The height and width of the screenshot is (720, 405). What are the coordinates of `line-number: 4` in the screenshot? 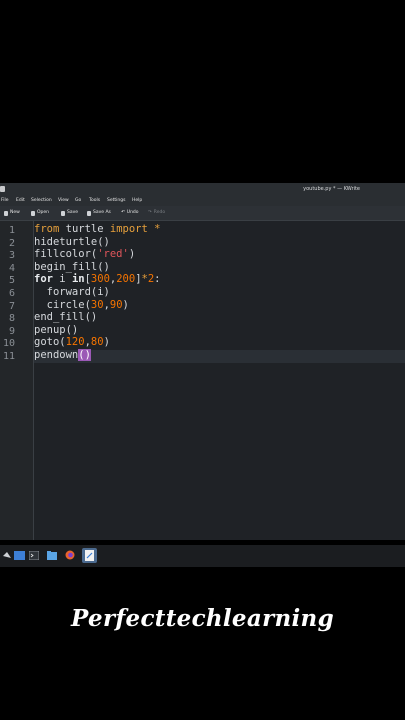 It's located at (11, 268).